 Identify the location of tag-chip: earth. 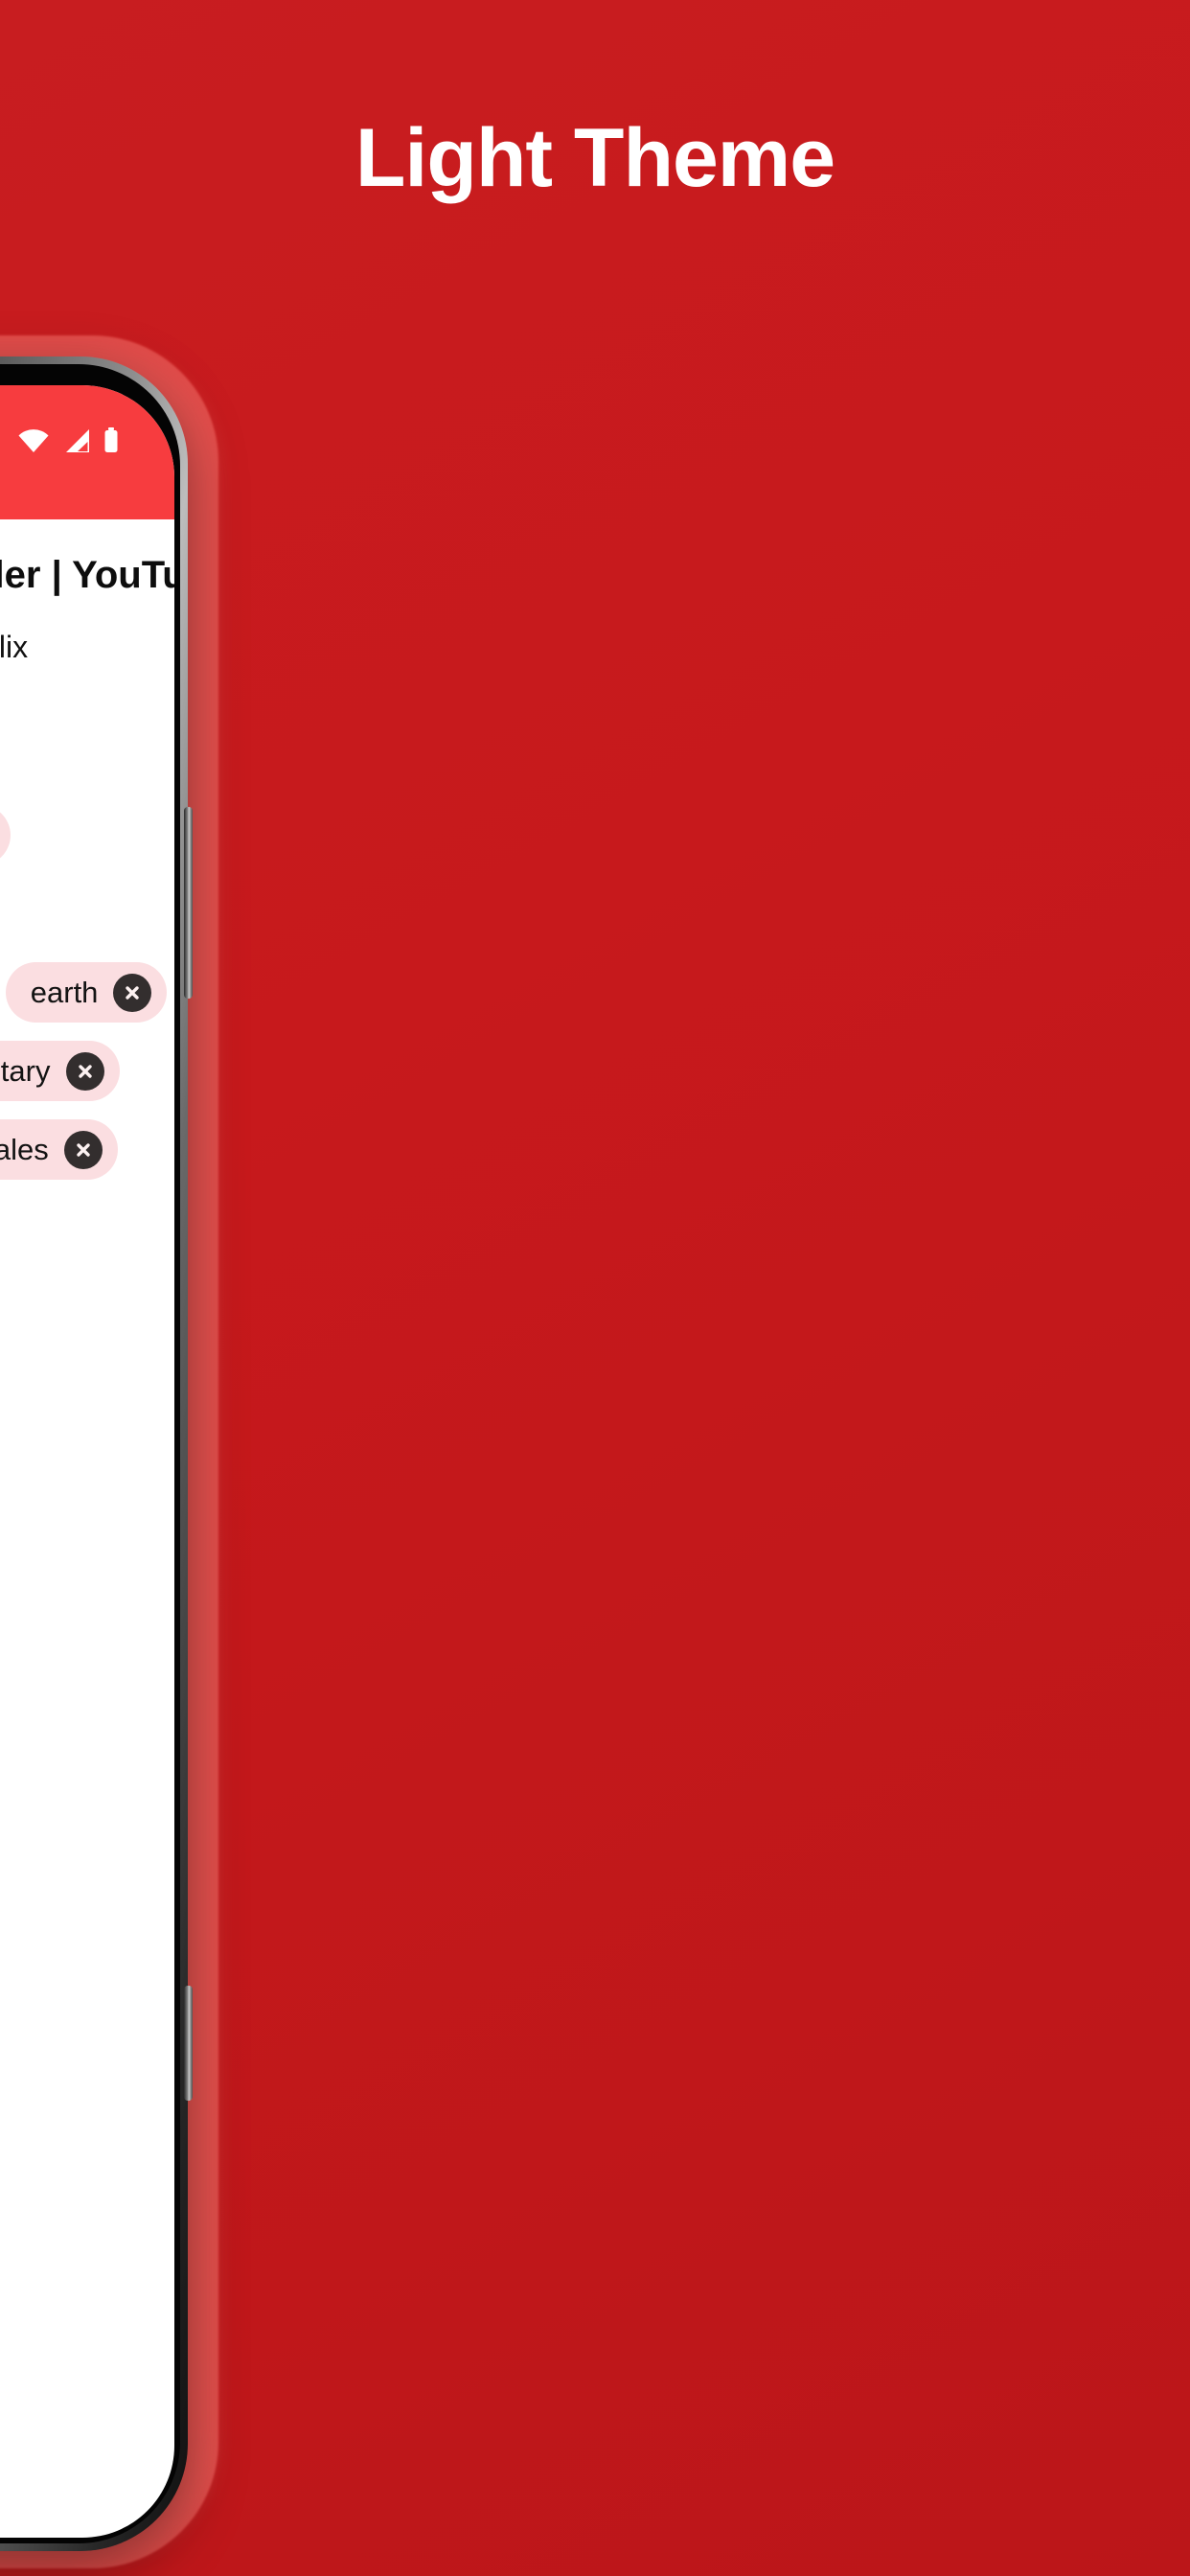
(87, 993).